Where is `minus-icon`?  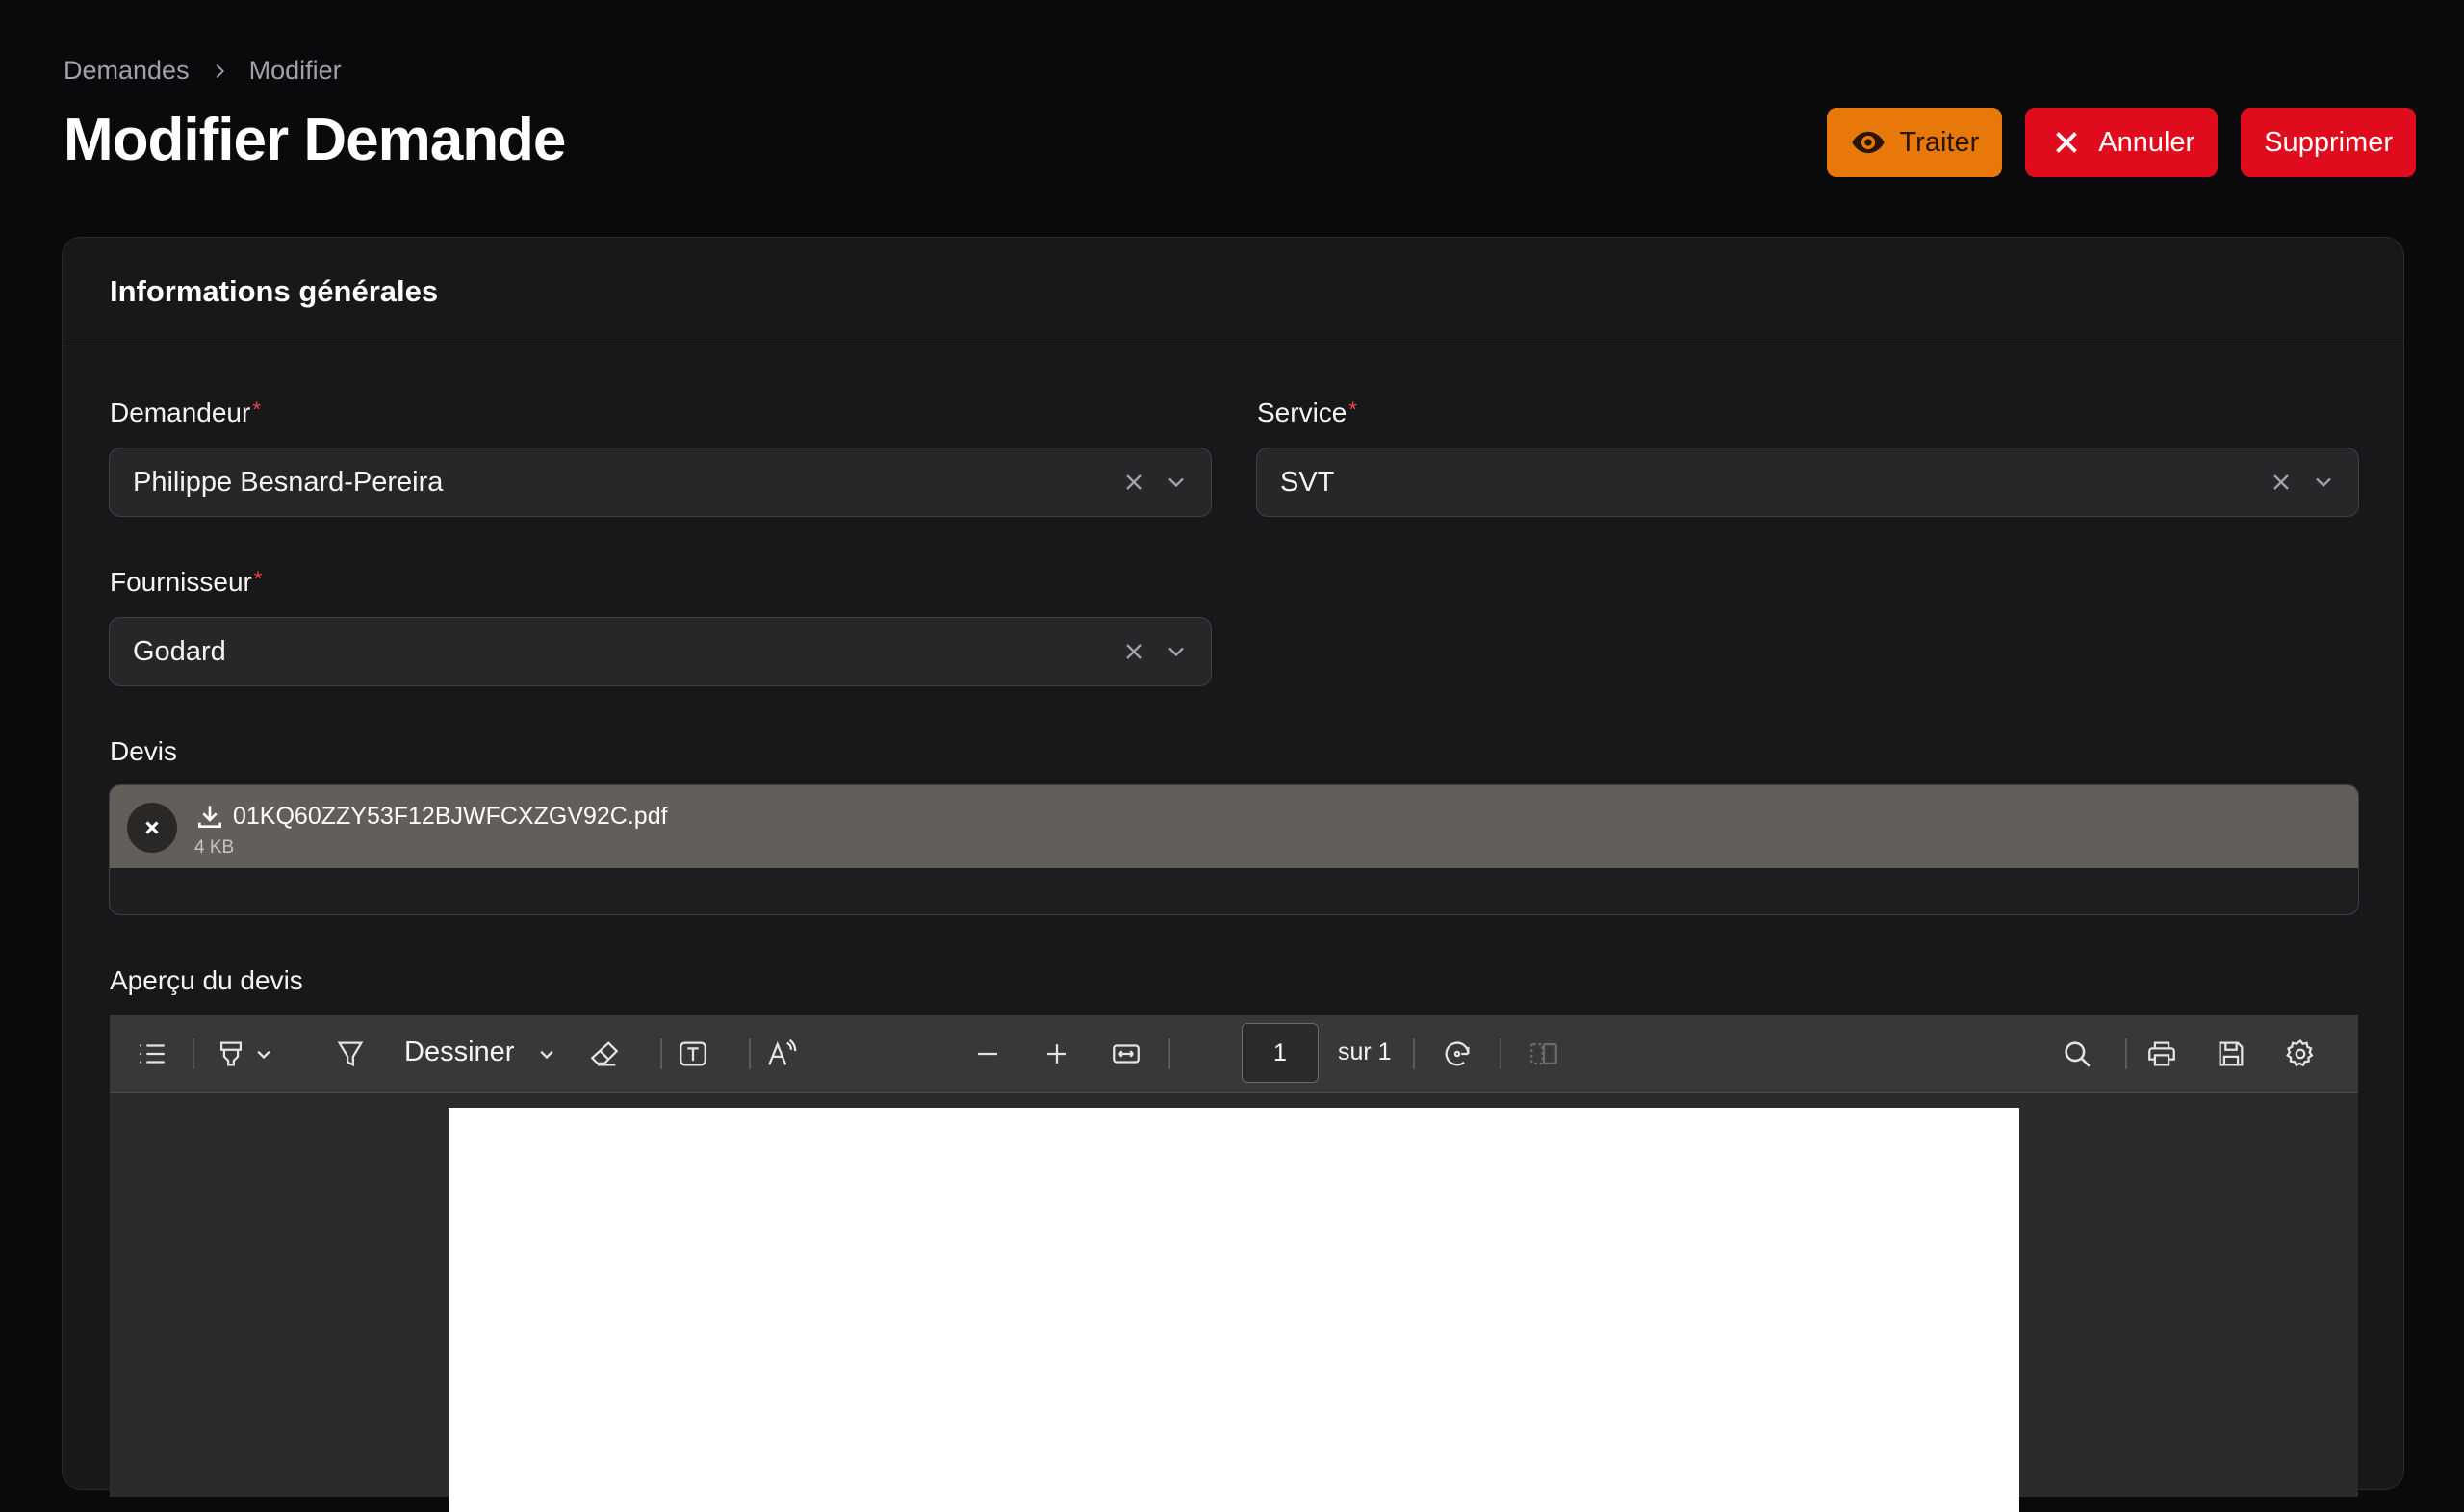
minus-icon is located at coordinates (987, 1054).